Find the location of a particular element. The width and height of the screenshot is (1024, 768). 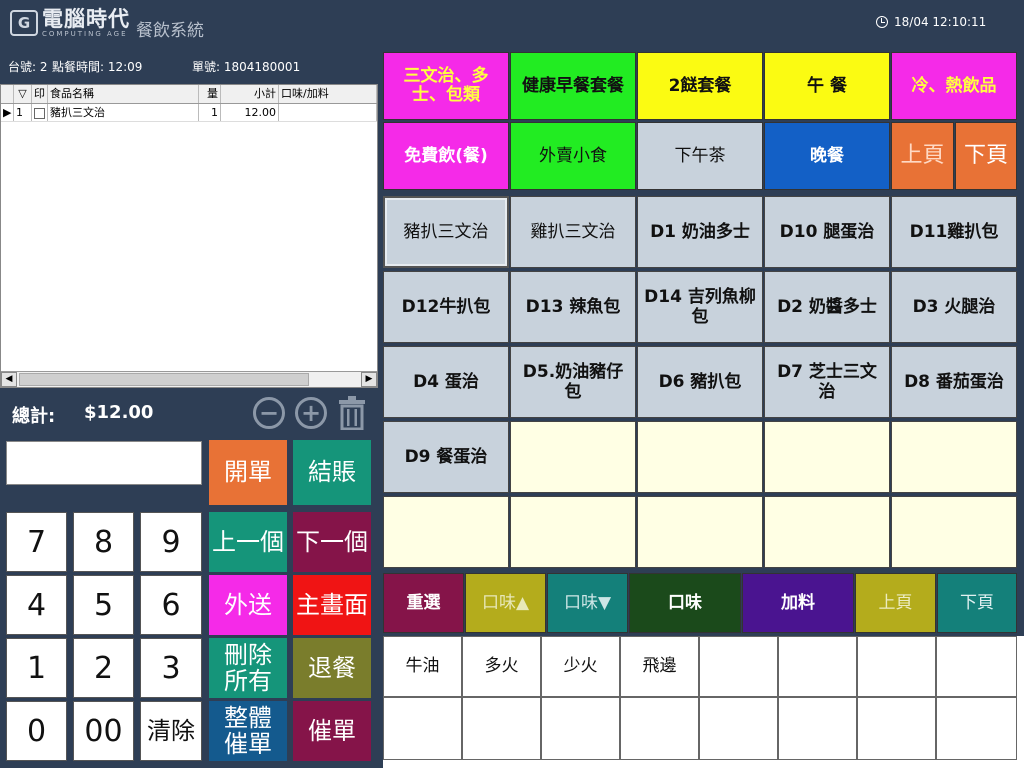

table-row: ▶ 1 豬扒三文治 1 12.00 is located at coordinates (189, 113).